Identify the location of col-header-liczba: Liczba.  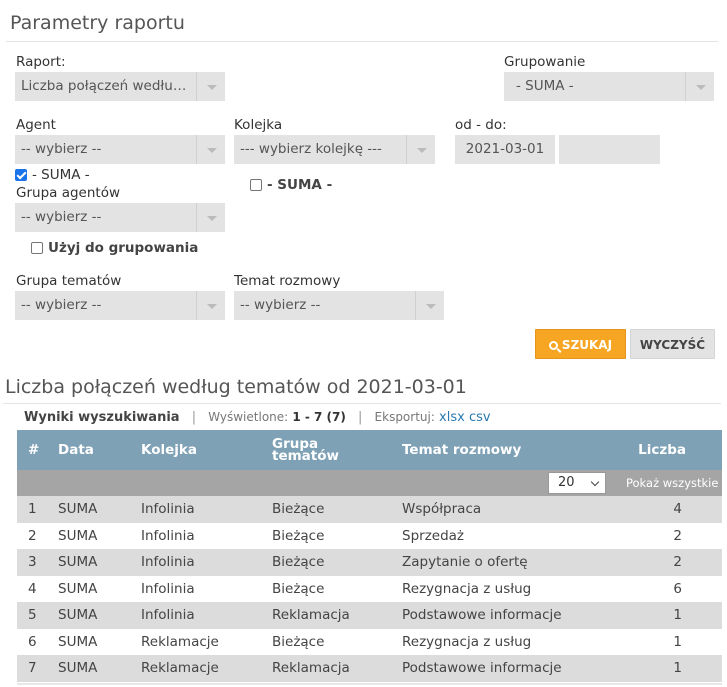
(662, 450).